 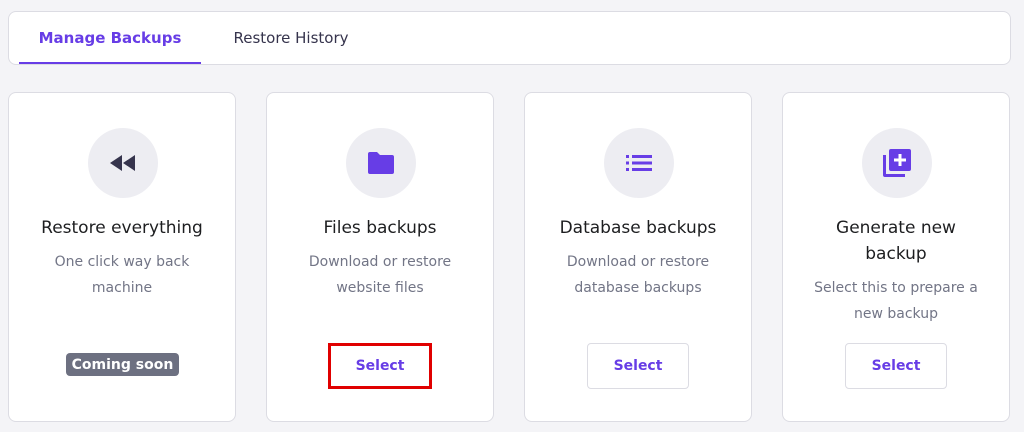 What do you see at coordinates (122, 275) in the screenshot?
I see `card-description: One click way back machine` at bounding box center [122, 275].